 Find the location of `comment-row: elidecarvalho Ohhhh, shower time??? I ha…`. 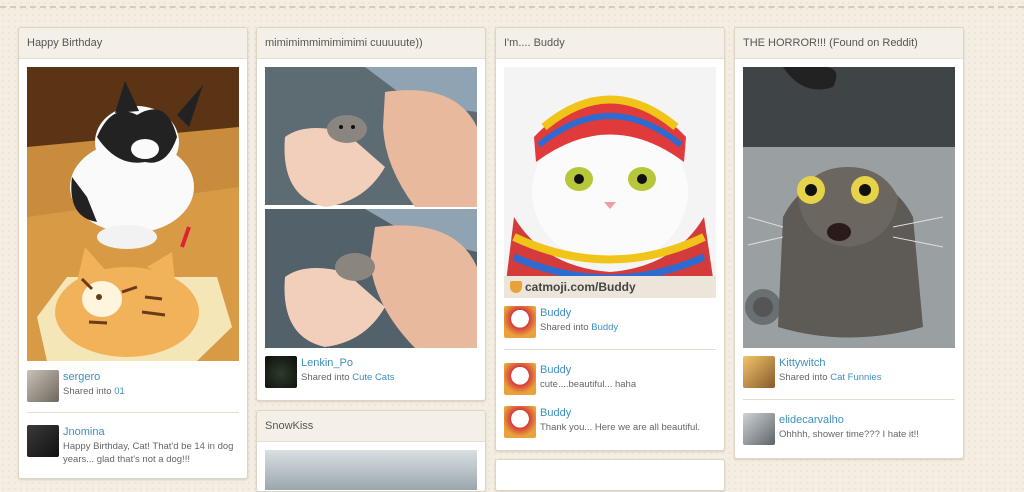

comment-row: elidecarvalho Ohhhh, shower time??? I ha… is located at coordinates (849, 430).